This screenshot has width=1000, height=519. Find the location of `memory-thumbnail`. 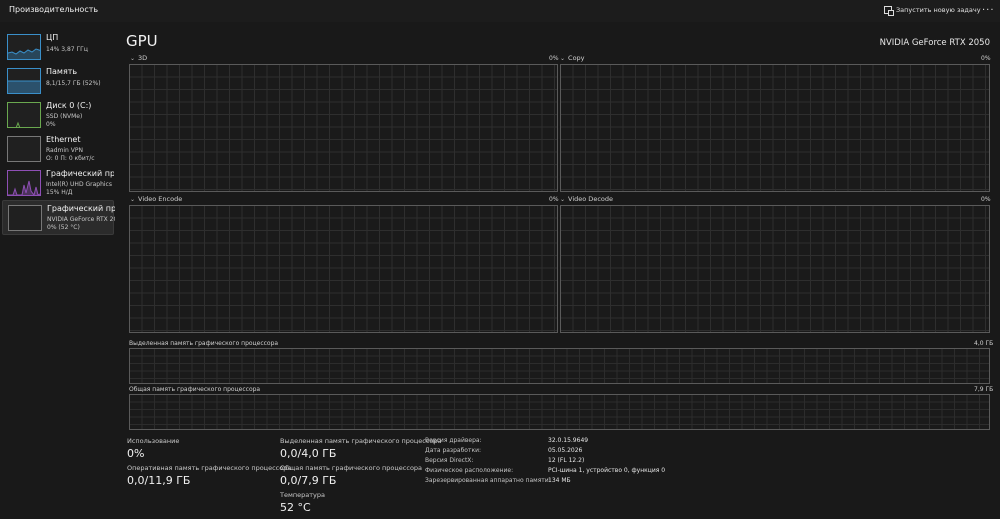

memory-thumbnail is located at coordinates (24, 81).